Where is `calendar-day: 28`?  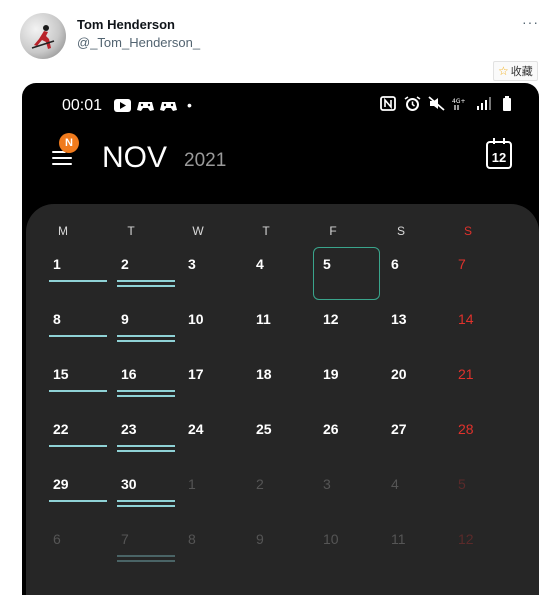
calendar-day: 28 is located at coordinates (479, 443).